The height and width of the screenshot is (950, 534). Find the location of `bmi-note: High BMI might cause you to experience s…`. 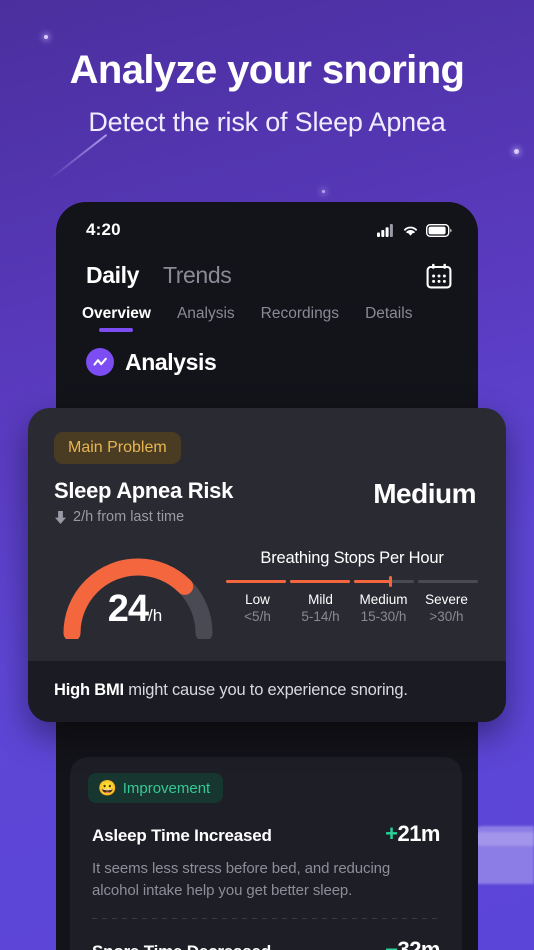

bmi-note: High BMI might cause you to experience s… is located at coordinates (267, 691).